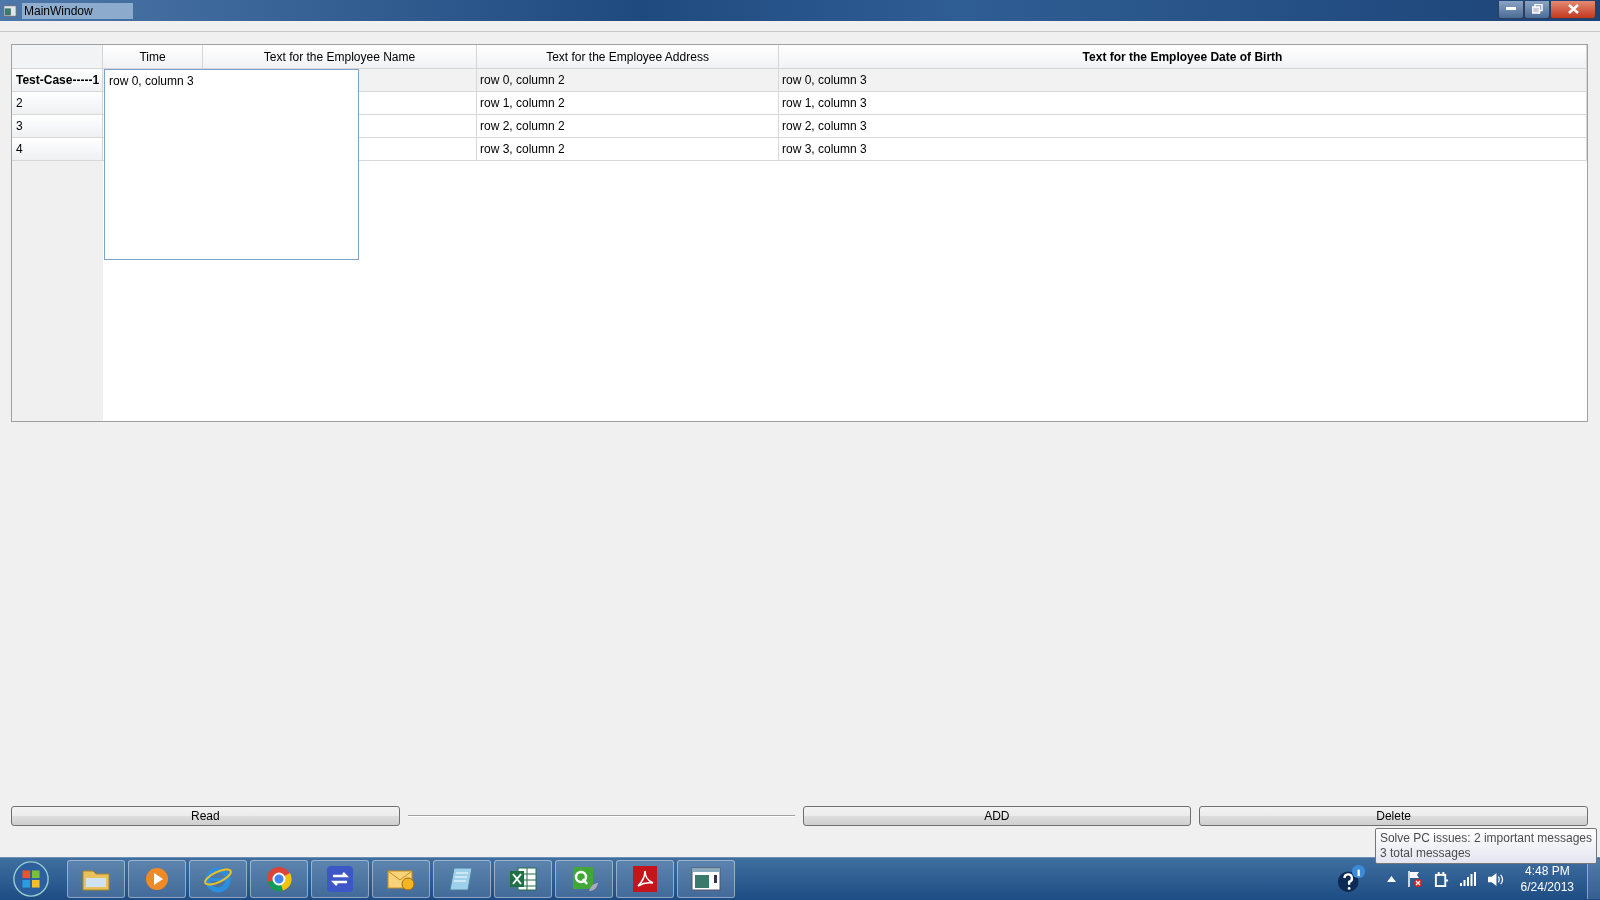  What do you see at coordinates (628, 56) in the screenshot?
I see `column-header: Text for the Employee Address` at bounding box center [628, 56].